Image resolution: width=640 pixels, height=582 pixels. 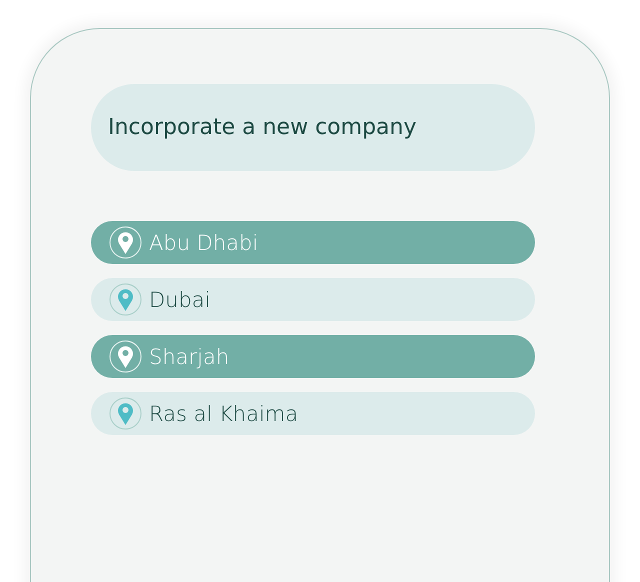 What do you see at coordinates (313, 413) in the screenshot?
I see `location-item: Ras al Khaima` at bounding box center [313, 413].